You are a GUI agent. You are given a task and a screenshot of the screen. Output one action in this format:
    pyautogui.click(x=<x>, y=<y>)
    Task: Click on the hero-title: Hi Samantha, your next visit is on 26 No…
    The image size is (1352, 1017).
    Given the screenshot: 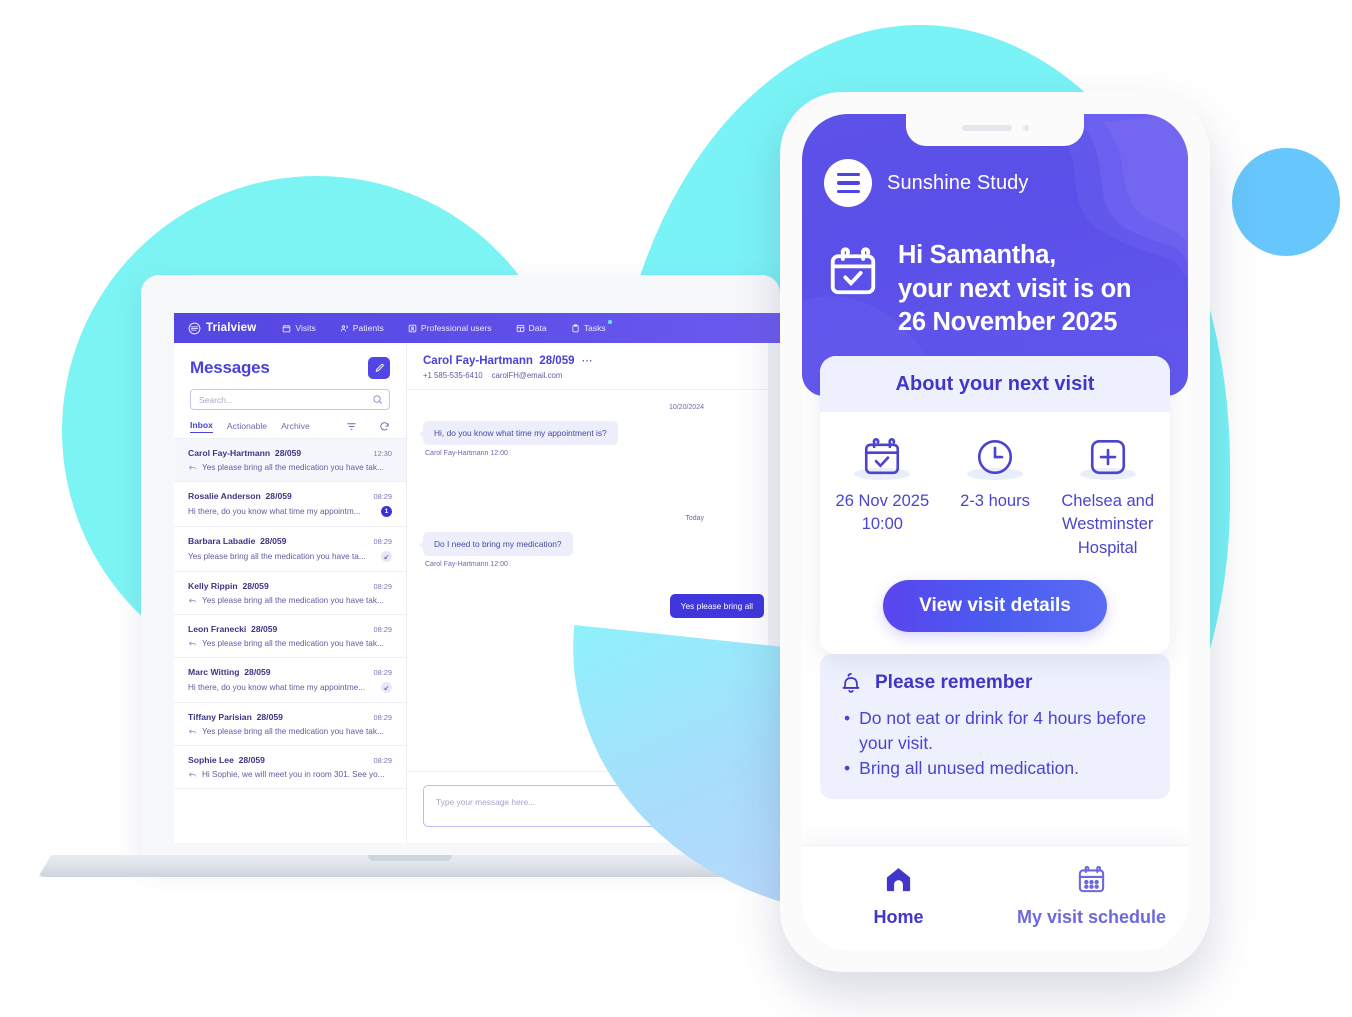 What is the action you would take?
    pyautogui.click(x=1014, y=289)
    